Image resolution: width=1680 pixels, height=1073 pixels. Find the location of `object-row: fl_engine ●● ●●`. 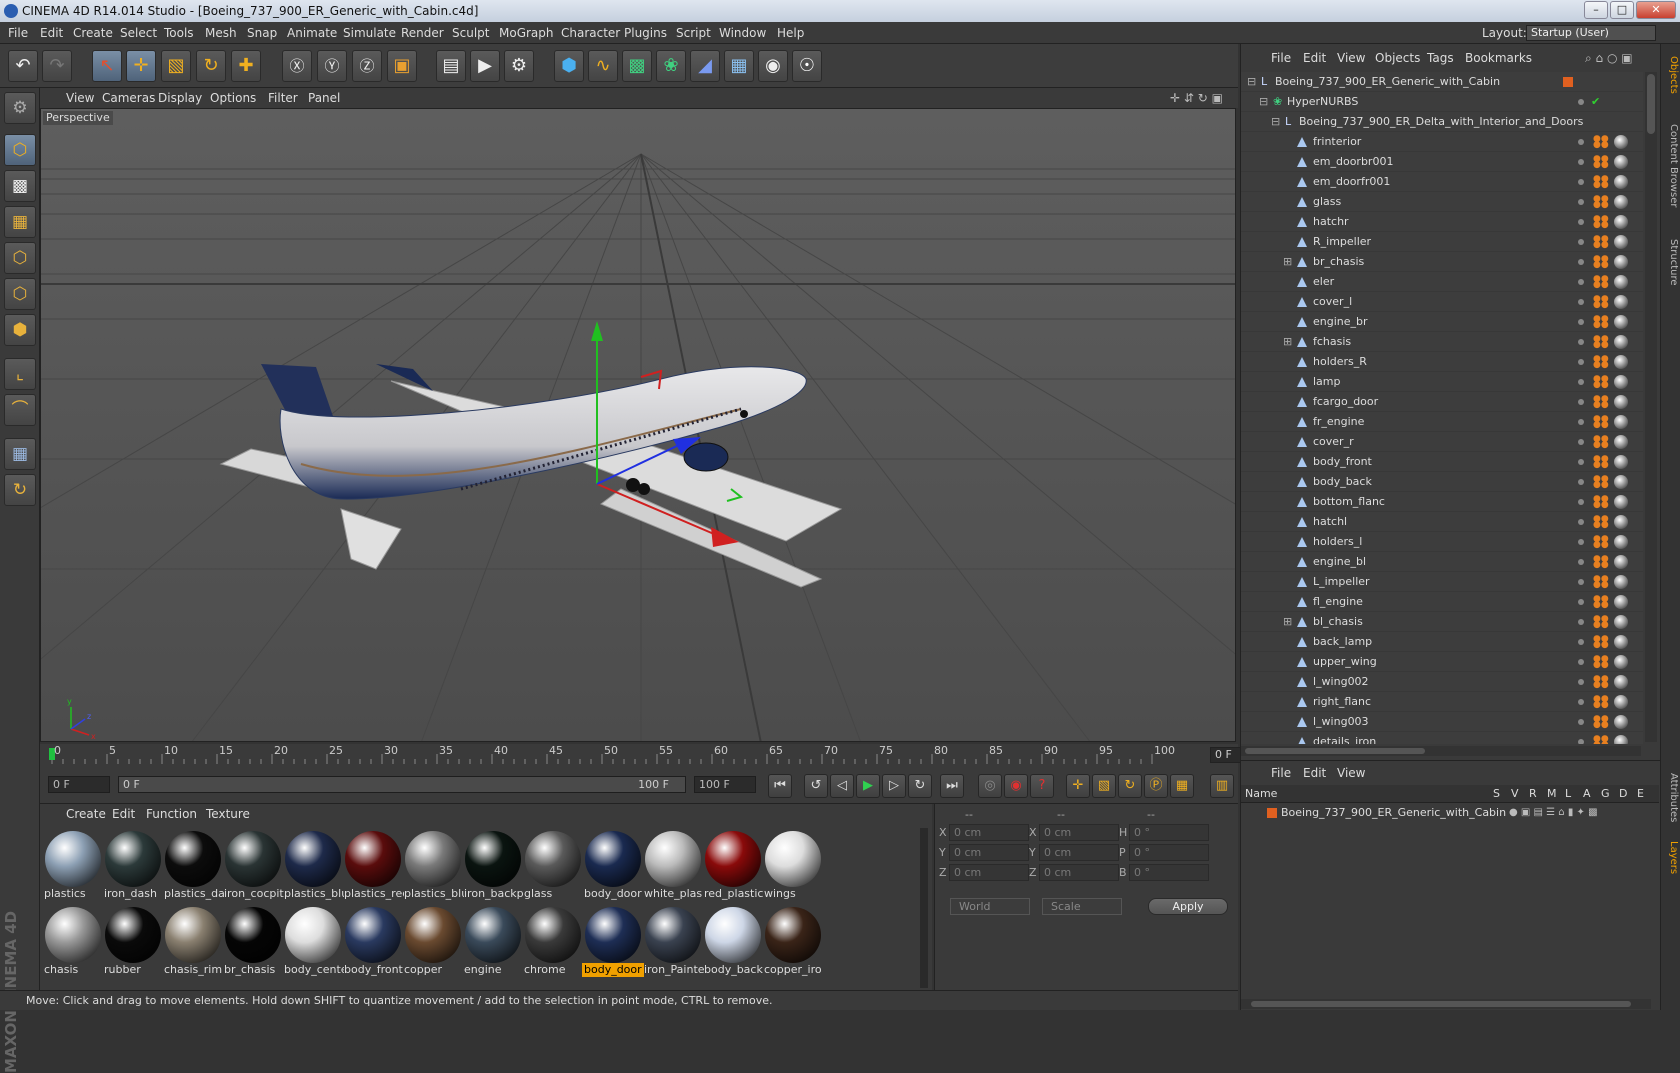

object-row: fl_engine ●● ●● is located at coordinates (1442, 602).